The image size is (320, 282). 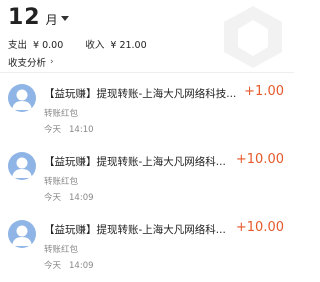 I want to click on month-number: 12, so click(x=24, y=17).